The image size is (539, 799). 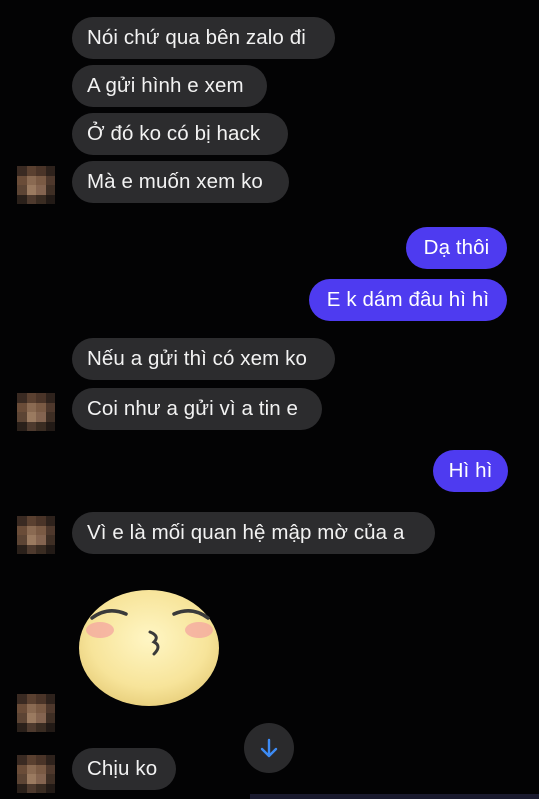 I want to click on incoming-message: Ở đó ko có bị hack, so click(x=180, y=134).